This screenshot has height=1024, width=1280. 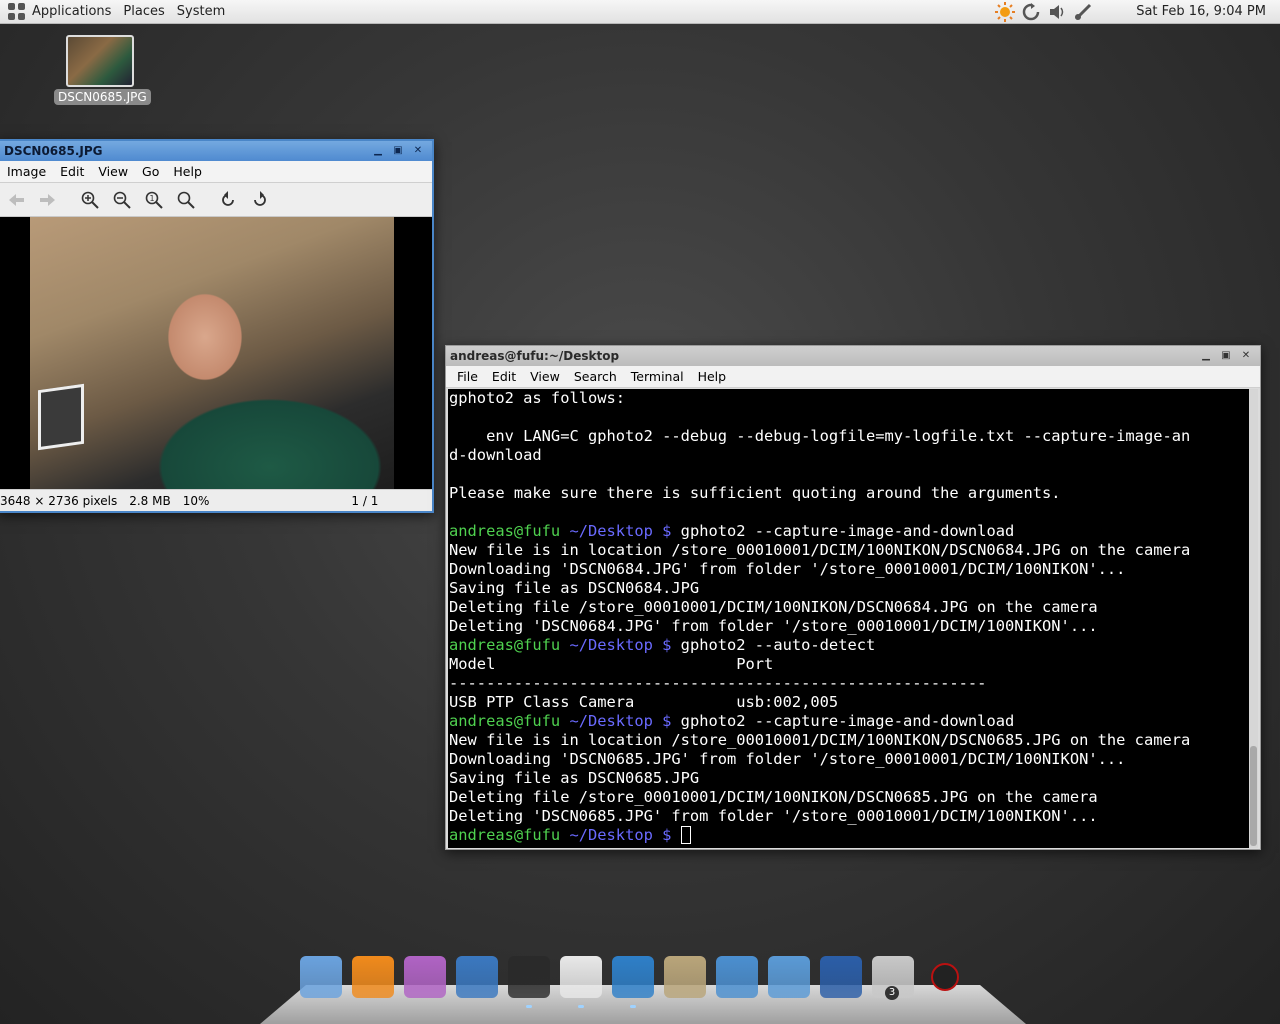 What do you see at coordinates (1031, 12) in the screenshot?
I see `update-icon` at bounding box center [1031, 12].